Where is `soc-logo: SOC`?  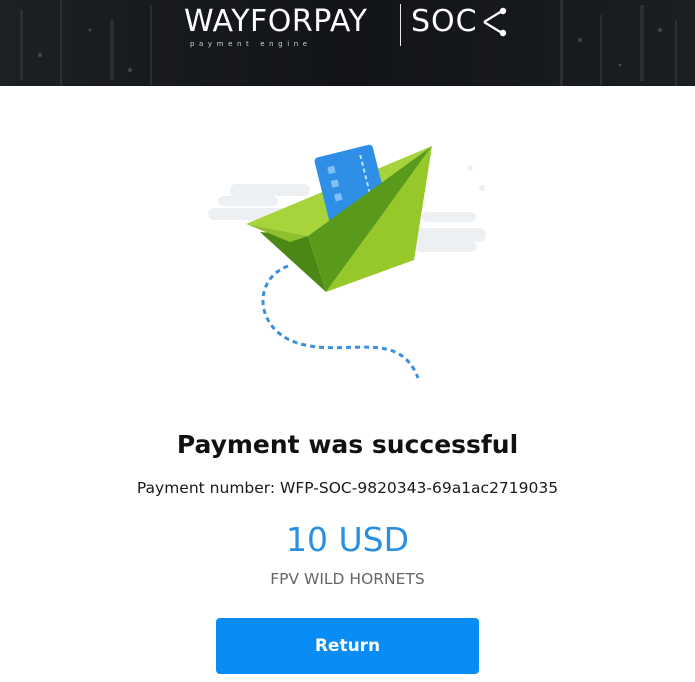 soc-logo: SOC is located at coordinates (460, 23).